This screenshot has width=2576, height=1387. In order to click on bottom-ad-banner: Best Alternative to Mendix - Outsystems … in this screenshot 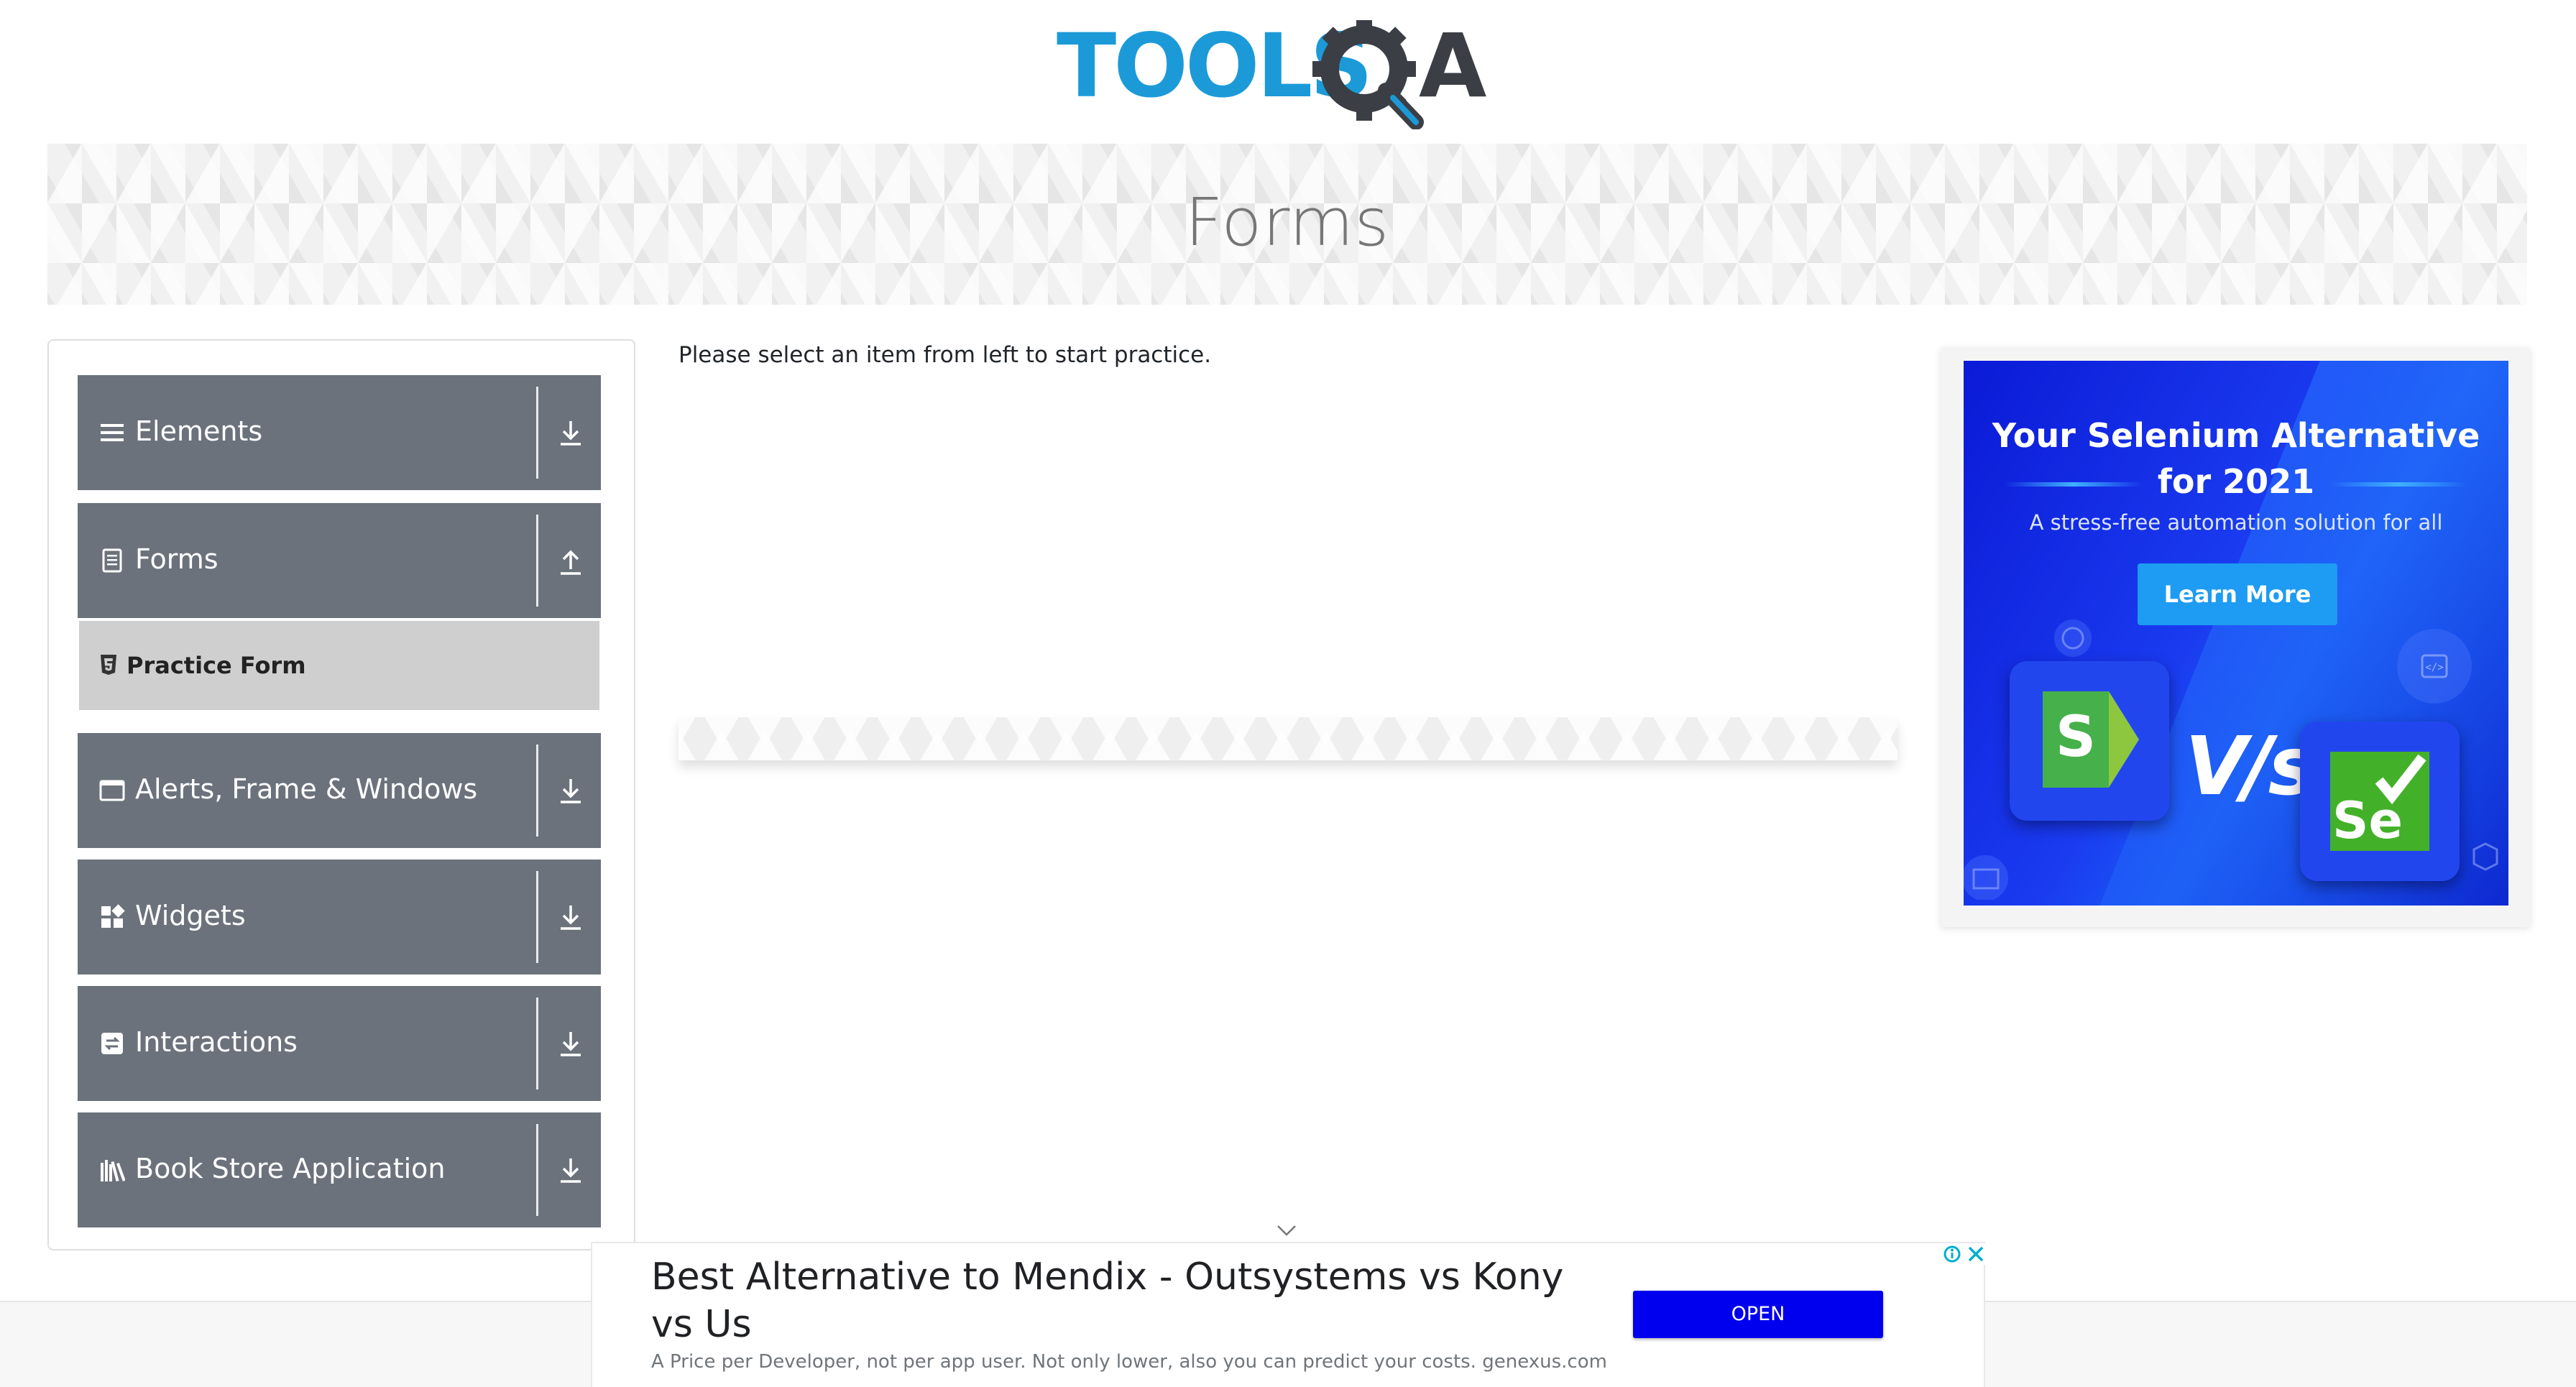, I will do `click(1289, 1315)`.